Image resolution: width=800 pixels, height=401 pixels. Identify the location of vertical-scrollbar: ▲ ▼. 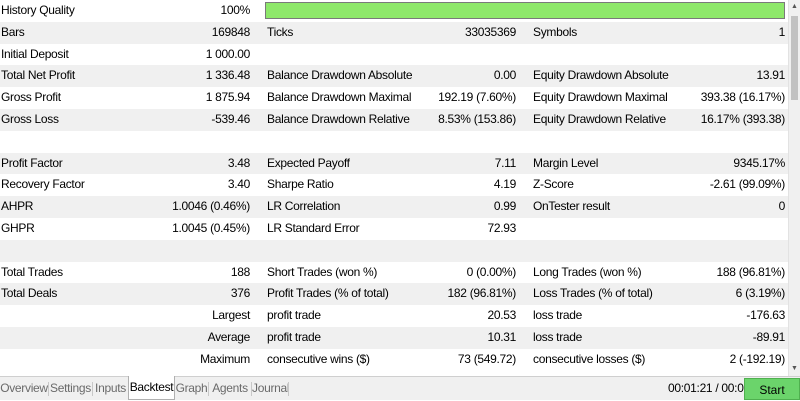
(794, 188).